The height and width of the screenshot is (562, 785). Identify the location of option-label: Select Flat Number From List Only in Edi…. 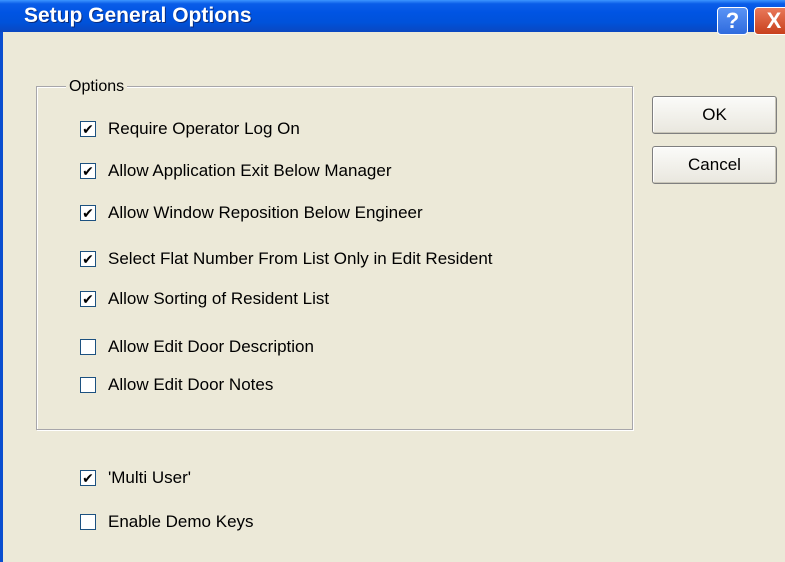
(300, 258).